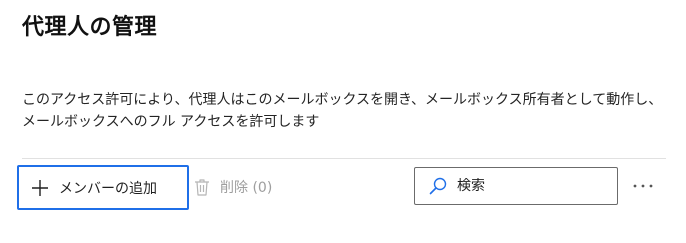 The width and height of the screenshot is (686, 243). Describe the element at coordinates (90, 27) in the screenshot. I see `page-title: 代理人の管理` at that location.